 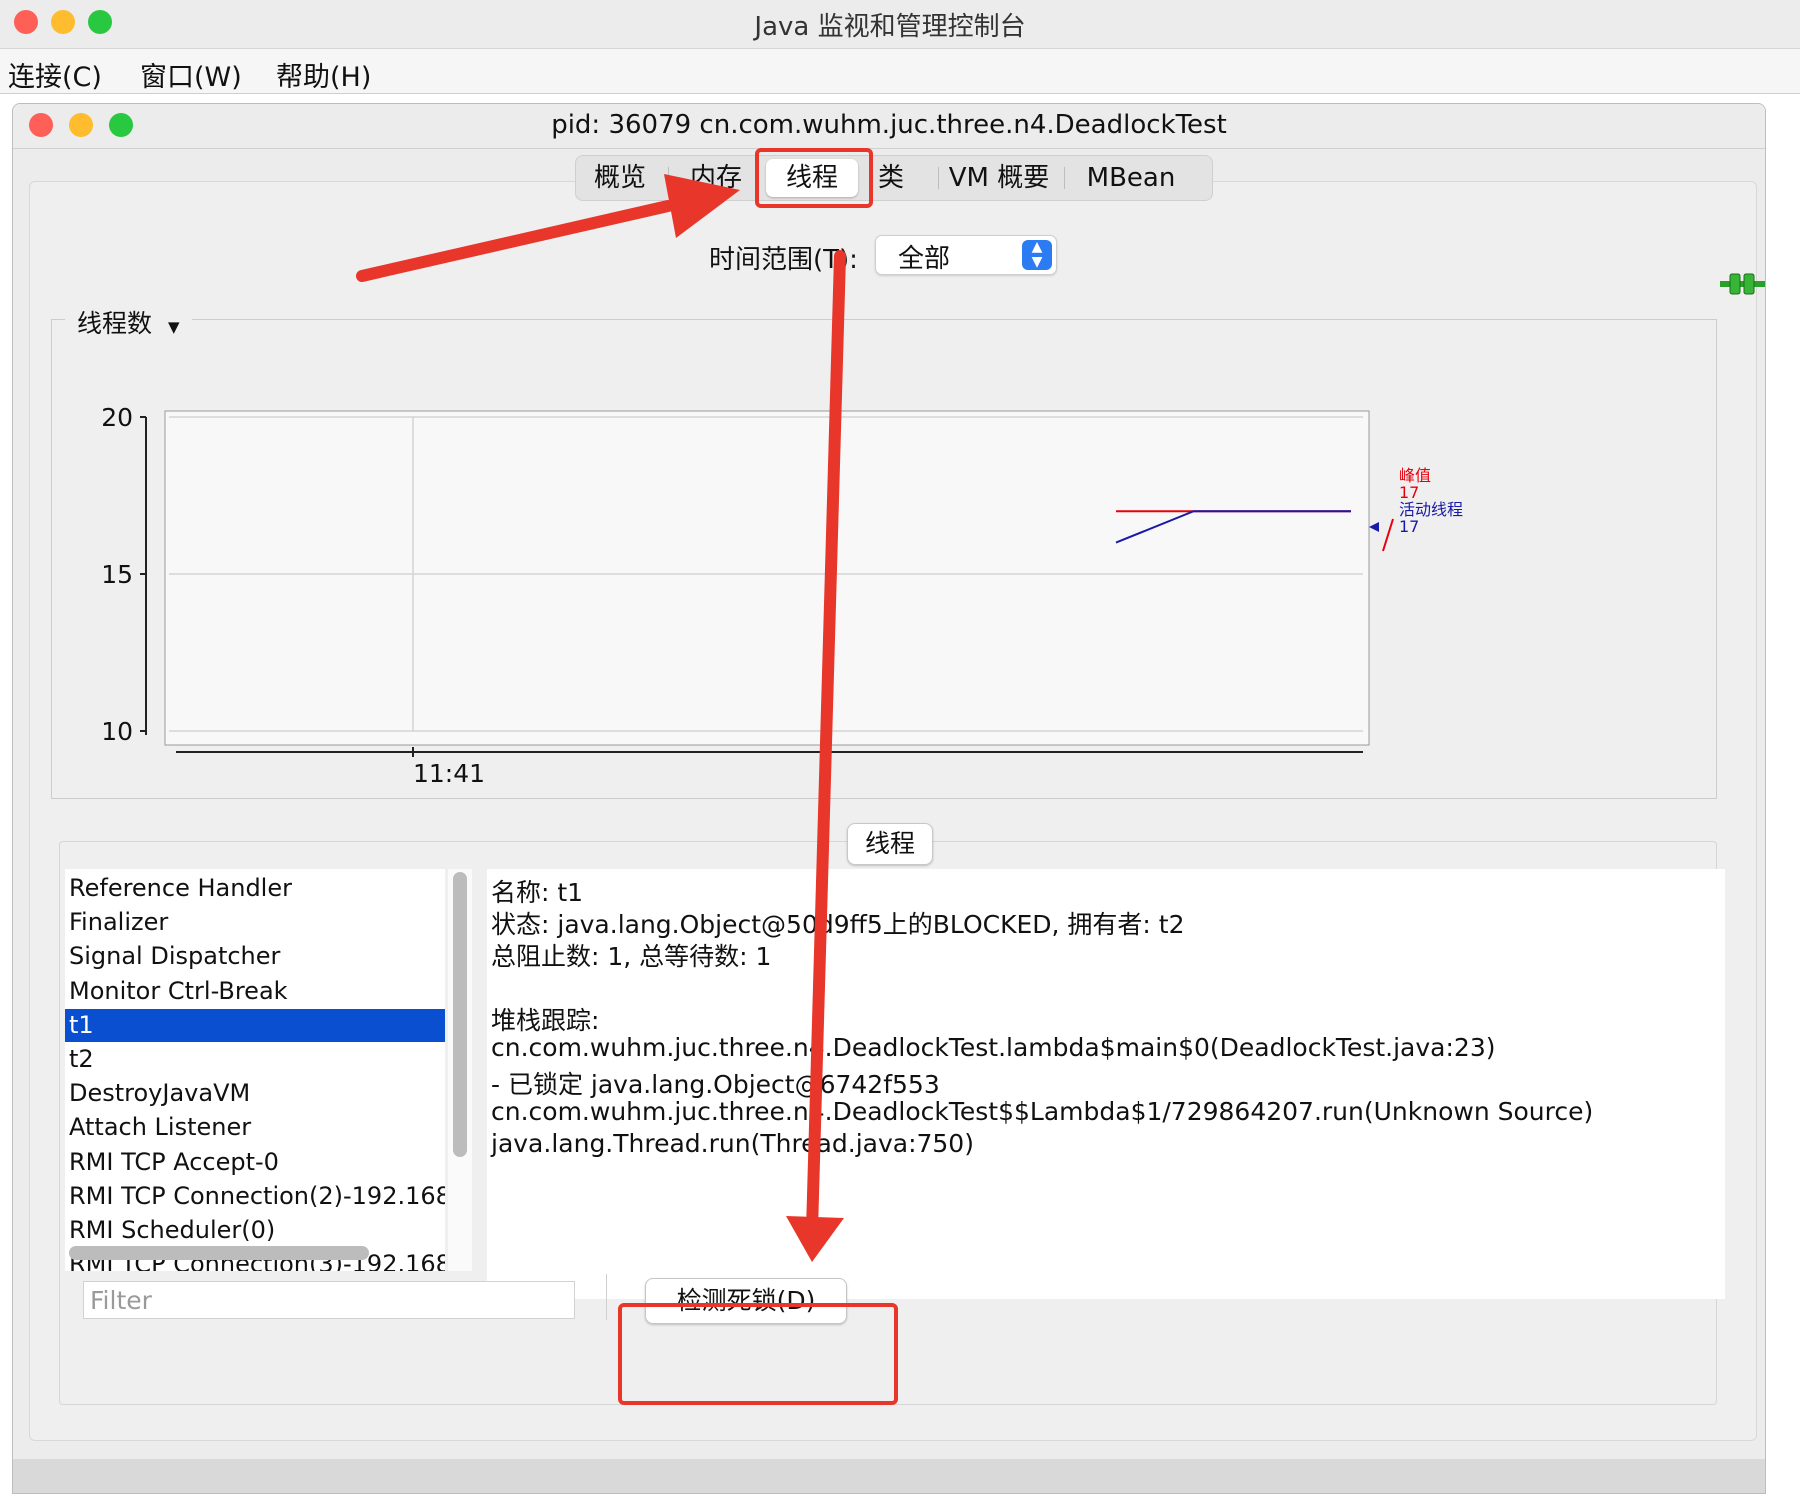 What do you see at coordinates (255, 1059) in the screenshot?
I see `thread-list-item: t2` at bounding box center [255, 1059].